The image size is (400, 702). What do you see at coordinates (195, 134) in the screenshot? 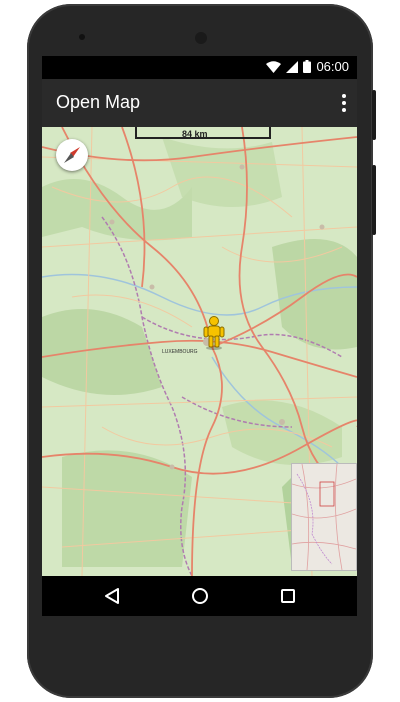
I see `scale-label: 84 km` at bounding box center [195, 134].